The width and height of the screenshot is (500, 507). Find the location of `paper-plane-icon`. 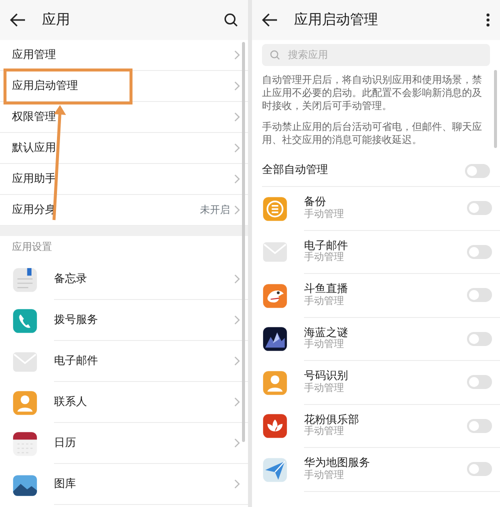

paper-plane-icon is located at coordinates (275, 469).